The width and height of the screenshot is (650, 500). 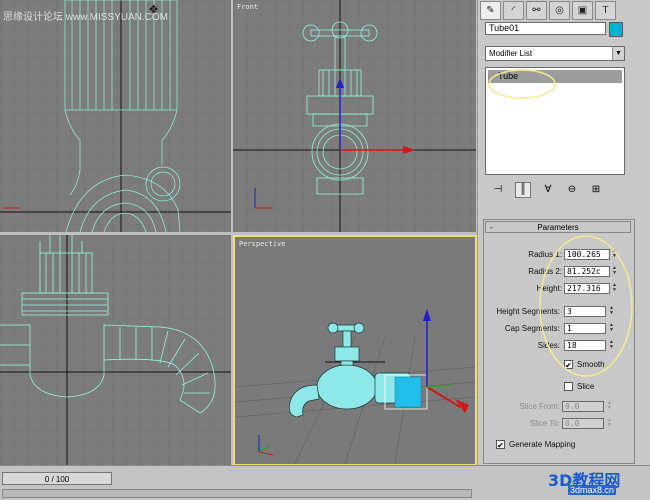 What do you see at coordinates (592, 490) in the screenshot?
I see `logo-sub-text: 3dmax8.cn` at bounding box center [592, 490].